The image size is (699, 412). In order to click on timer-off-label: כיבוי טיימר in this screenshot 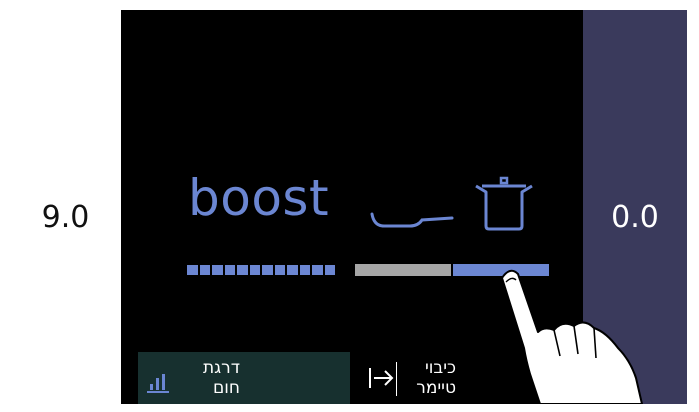, I will do `click(426, 378)`.